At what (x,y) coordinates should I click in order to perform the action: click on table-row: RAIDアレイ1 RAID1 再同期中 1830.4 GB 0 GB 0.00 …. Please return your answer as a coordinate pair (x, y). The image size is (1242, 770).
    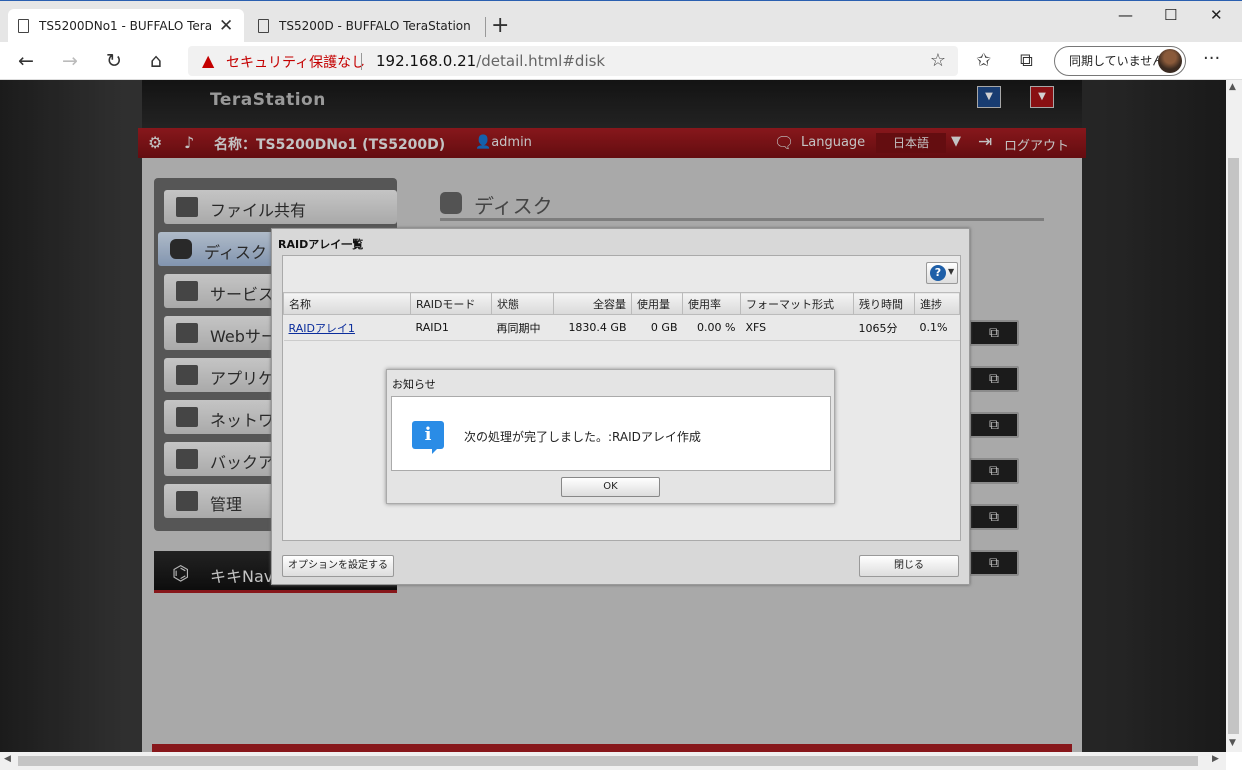
    Looking at the image, I should click on (621, 327).